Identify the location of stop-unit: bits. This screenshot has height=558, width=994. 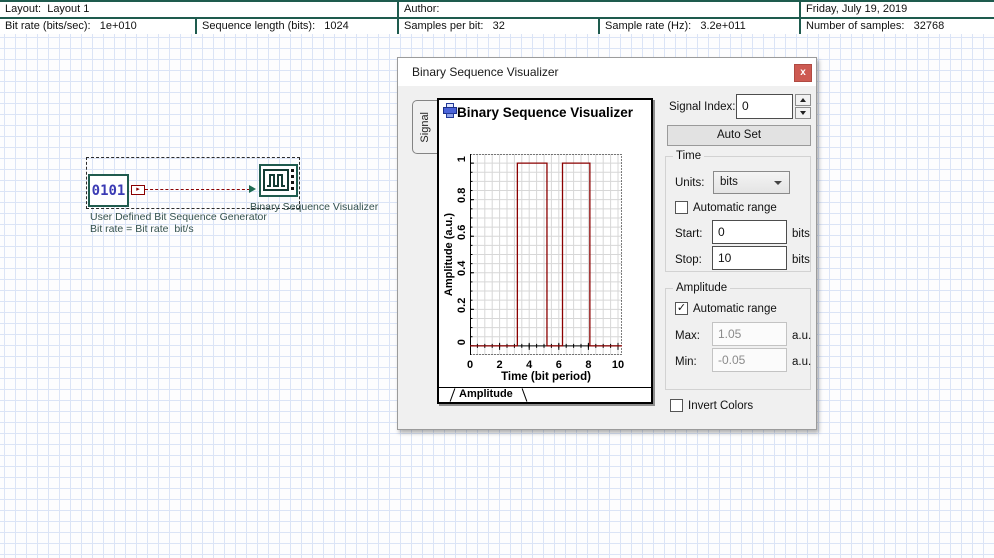
(801, 260).